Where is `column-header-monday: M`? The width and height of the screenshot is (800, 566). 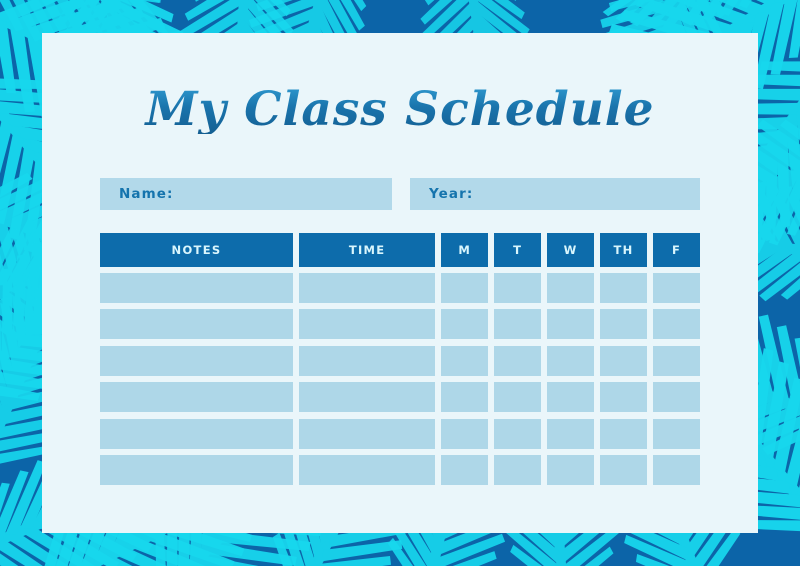
column-header-monday: M is located at coordinates (465, 250).